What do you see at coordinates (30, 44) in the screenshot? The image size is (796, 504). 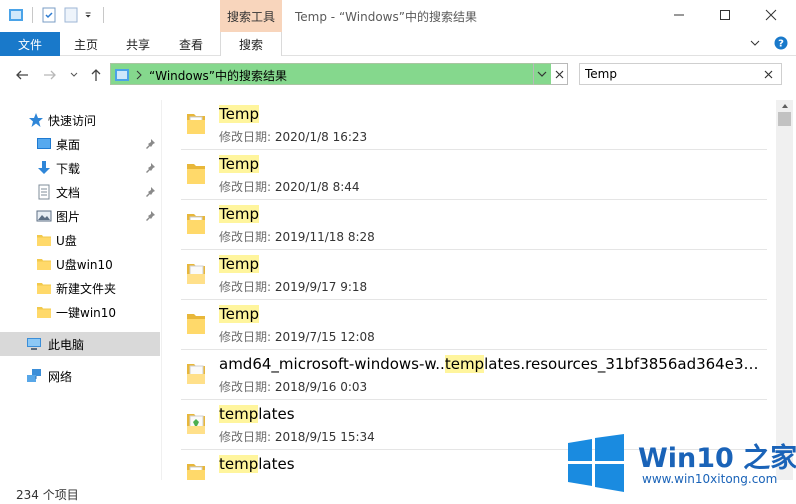 I see `tab-file: 文件` at bounding box center [30, 44].